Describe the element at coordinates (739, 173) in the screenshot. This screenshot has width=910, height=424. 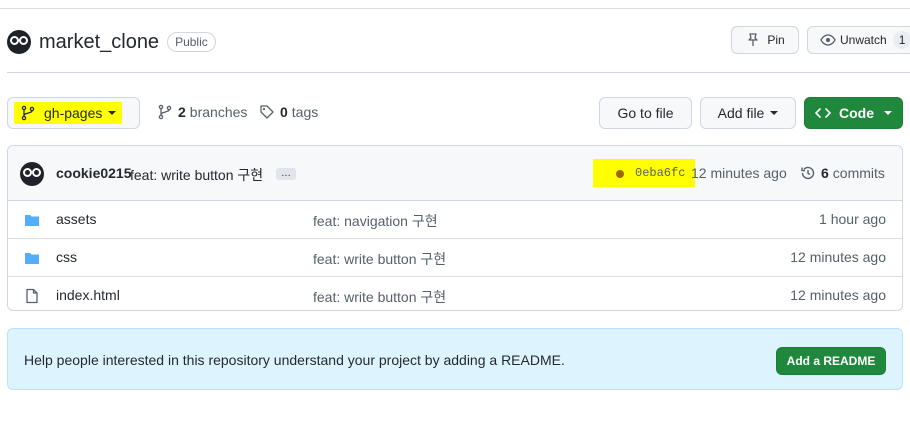
I see `commit-time: 12 minutes ago` at that location.